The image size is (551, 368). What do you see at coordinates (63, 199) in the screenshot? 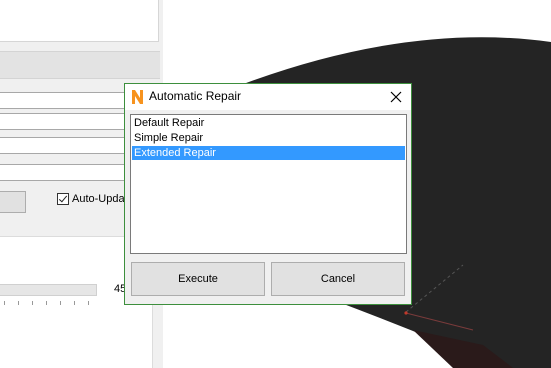
I see `checkbox-checked-icon` at bounding box center [63, 199].